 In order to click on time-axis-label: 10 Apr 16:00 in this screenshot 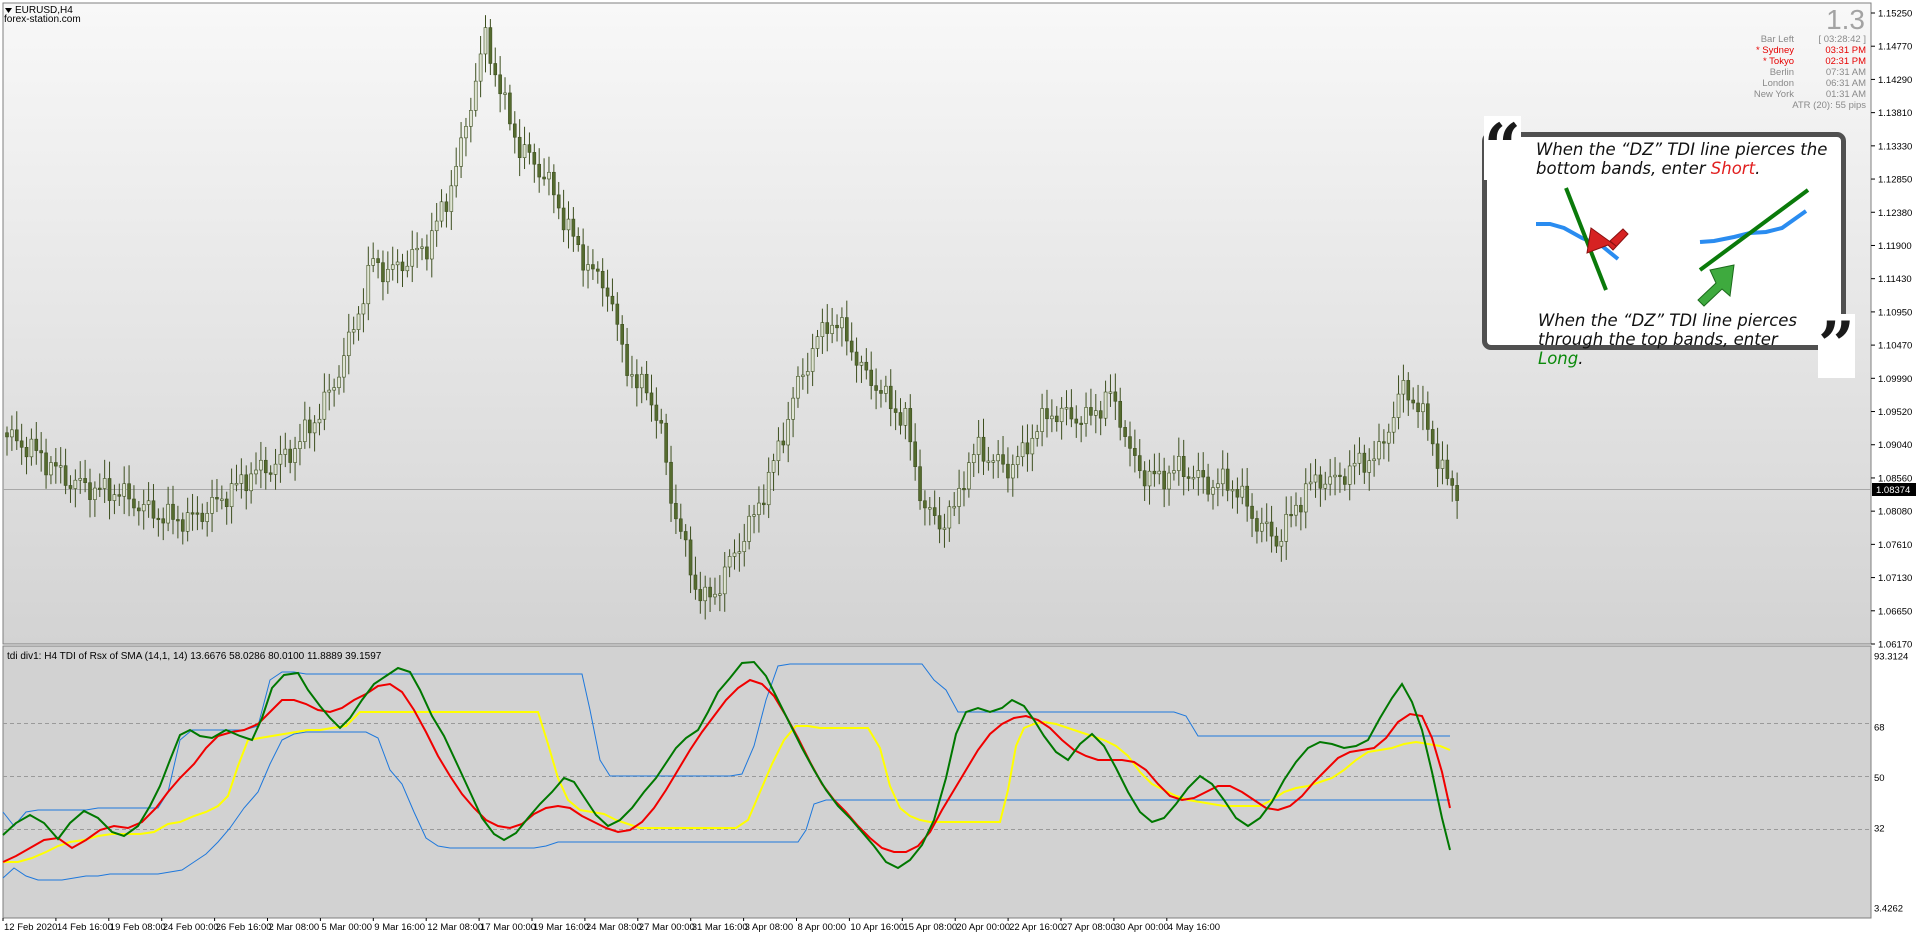, I will do `click(877, 927)`.